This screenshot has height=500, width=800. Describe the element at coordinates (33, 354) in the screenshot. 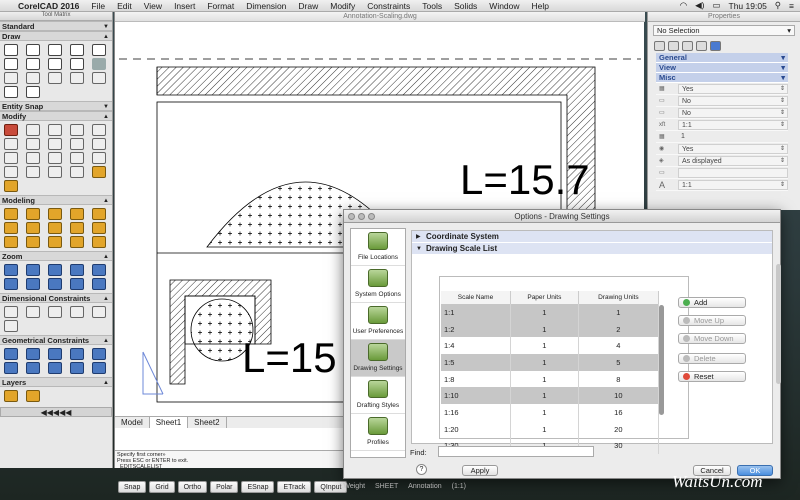

I see `collinear-icon` at that location.